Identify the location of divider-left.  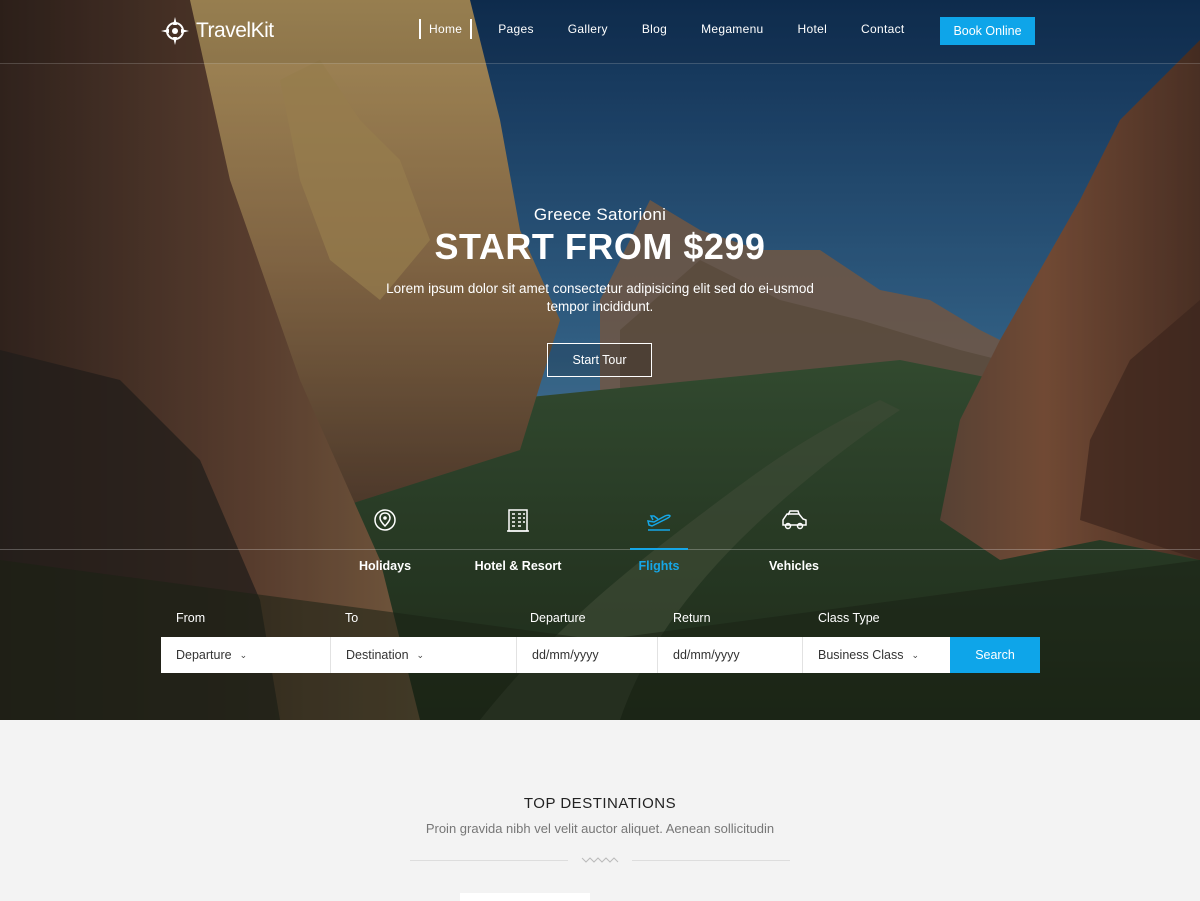
(489, 860).